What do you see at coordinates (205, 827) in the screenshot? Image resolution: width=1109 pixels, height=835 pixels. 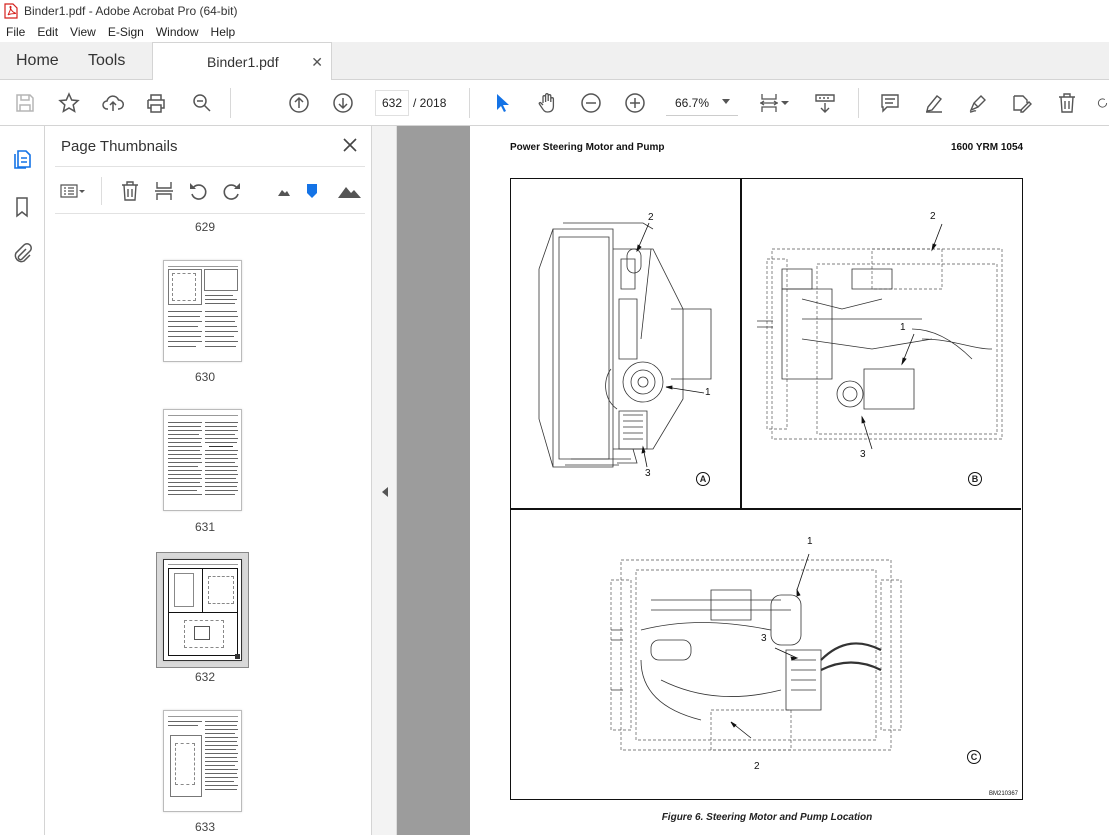 I see `thumbnail-label: 633` at bounding box center [205, 827].